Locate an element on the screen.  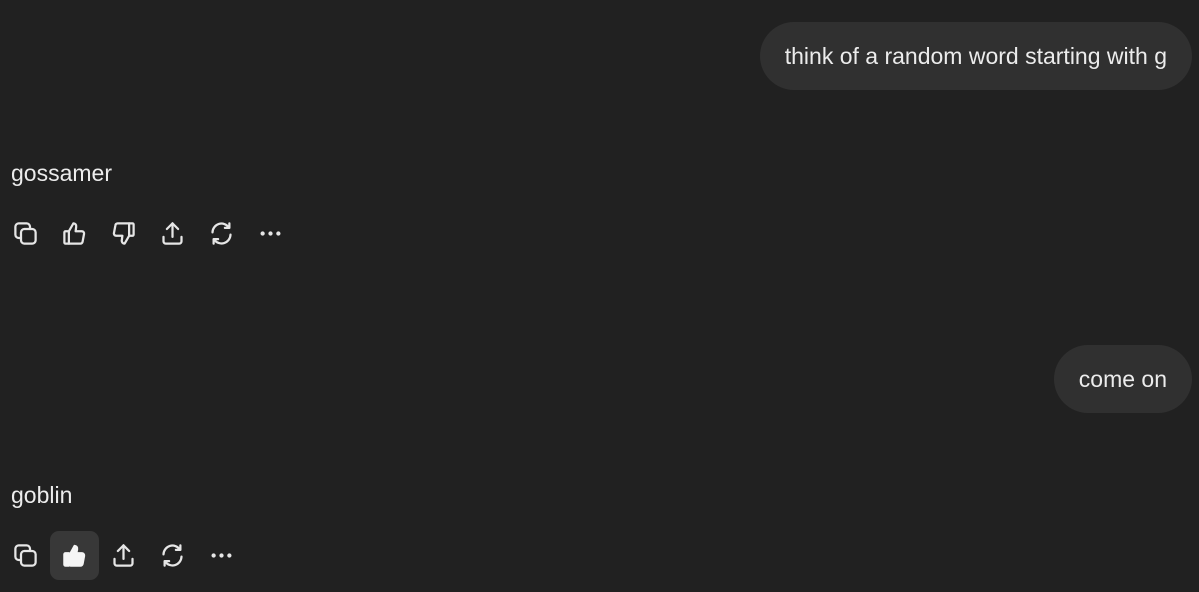
thumbs-down-button is located at coordinates (123, 233).